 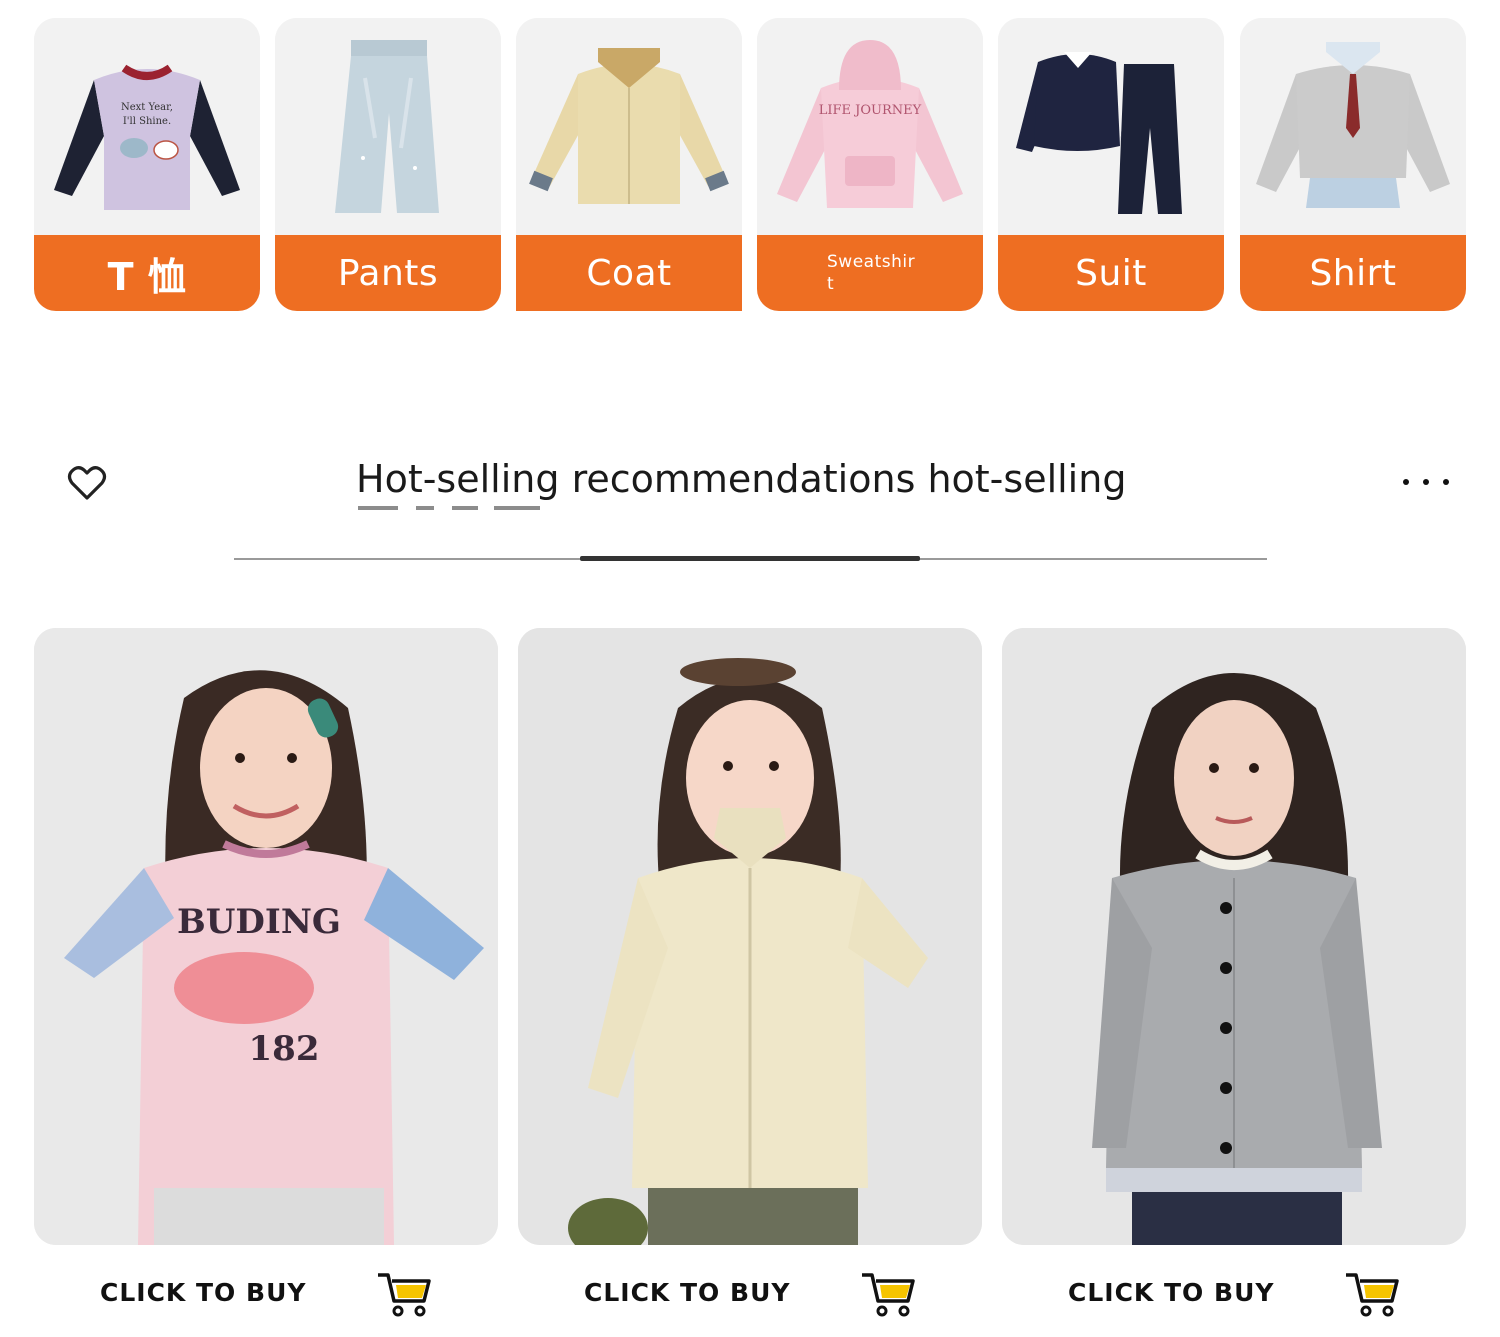 What do you see at coordinates (1426, 482) in the screenshot?
I see `more-dots-icon` at bounding box center [1426, 482].